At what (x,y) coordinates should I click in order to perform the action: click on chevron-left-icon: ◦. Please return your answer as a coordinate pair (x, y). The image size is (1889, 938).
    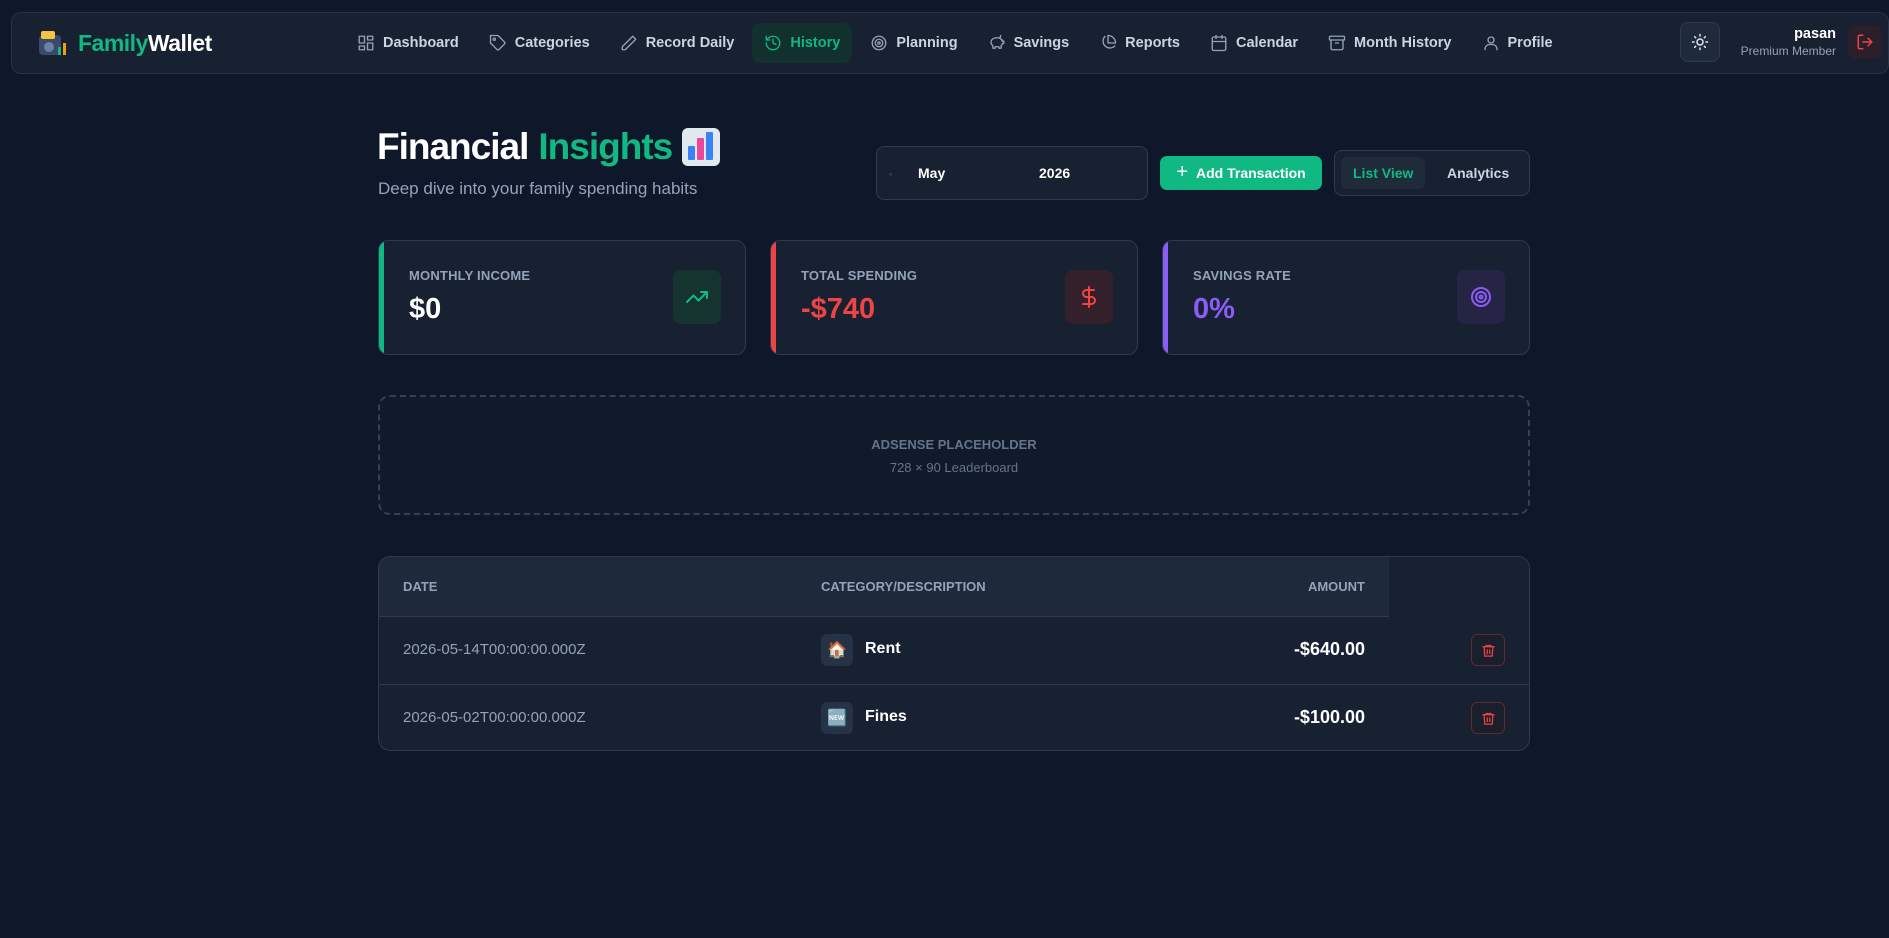
    Looking at the image, I should click on (890, 174).